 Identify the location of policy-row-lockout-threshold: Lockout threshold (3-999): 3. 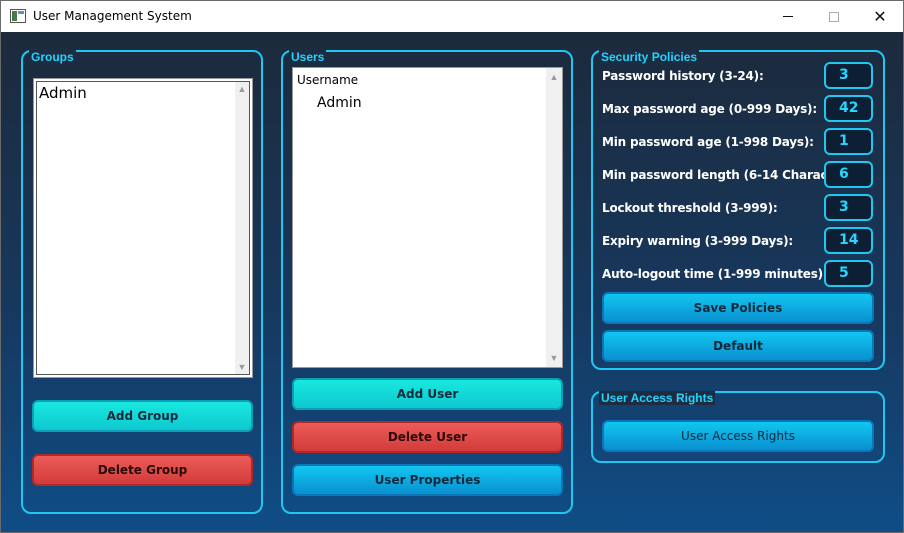
(739, 208).